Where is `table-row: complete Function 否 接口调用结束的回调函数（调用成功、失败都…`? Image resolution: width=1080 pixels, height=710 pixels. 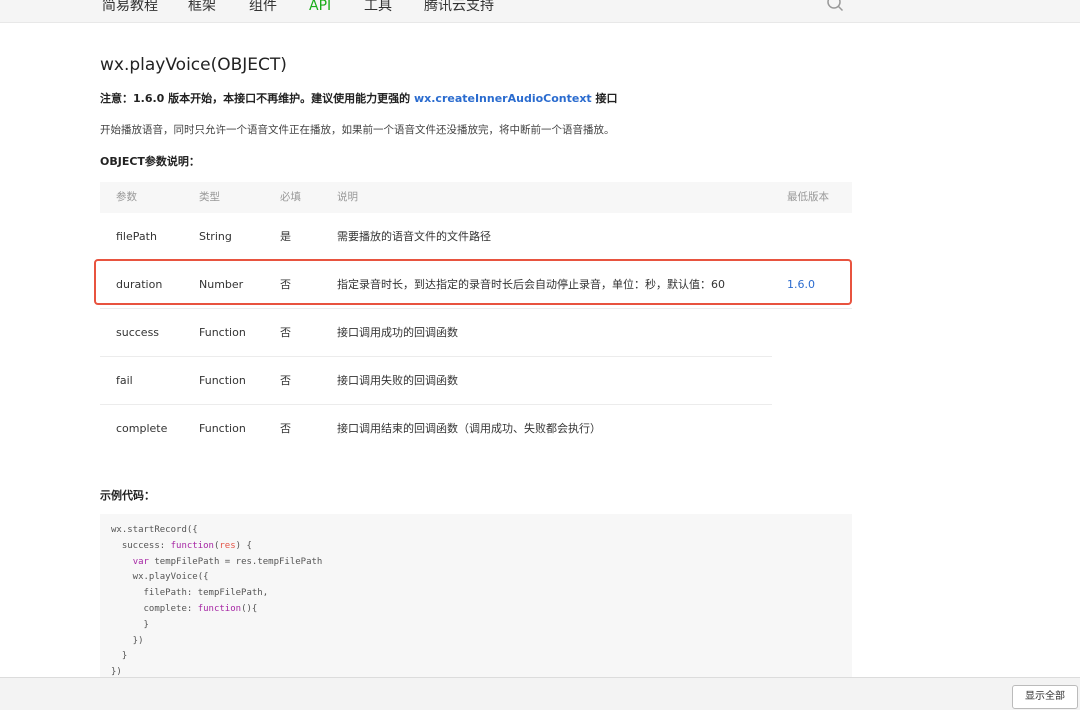 table-row: complete Function 否 接口调用结束的回调函数（调用成功、失败都… is located at coordinates (436, 428).